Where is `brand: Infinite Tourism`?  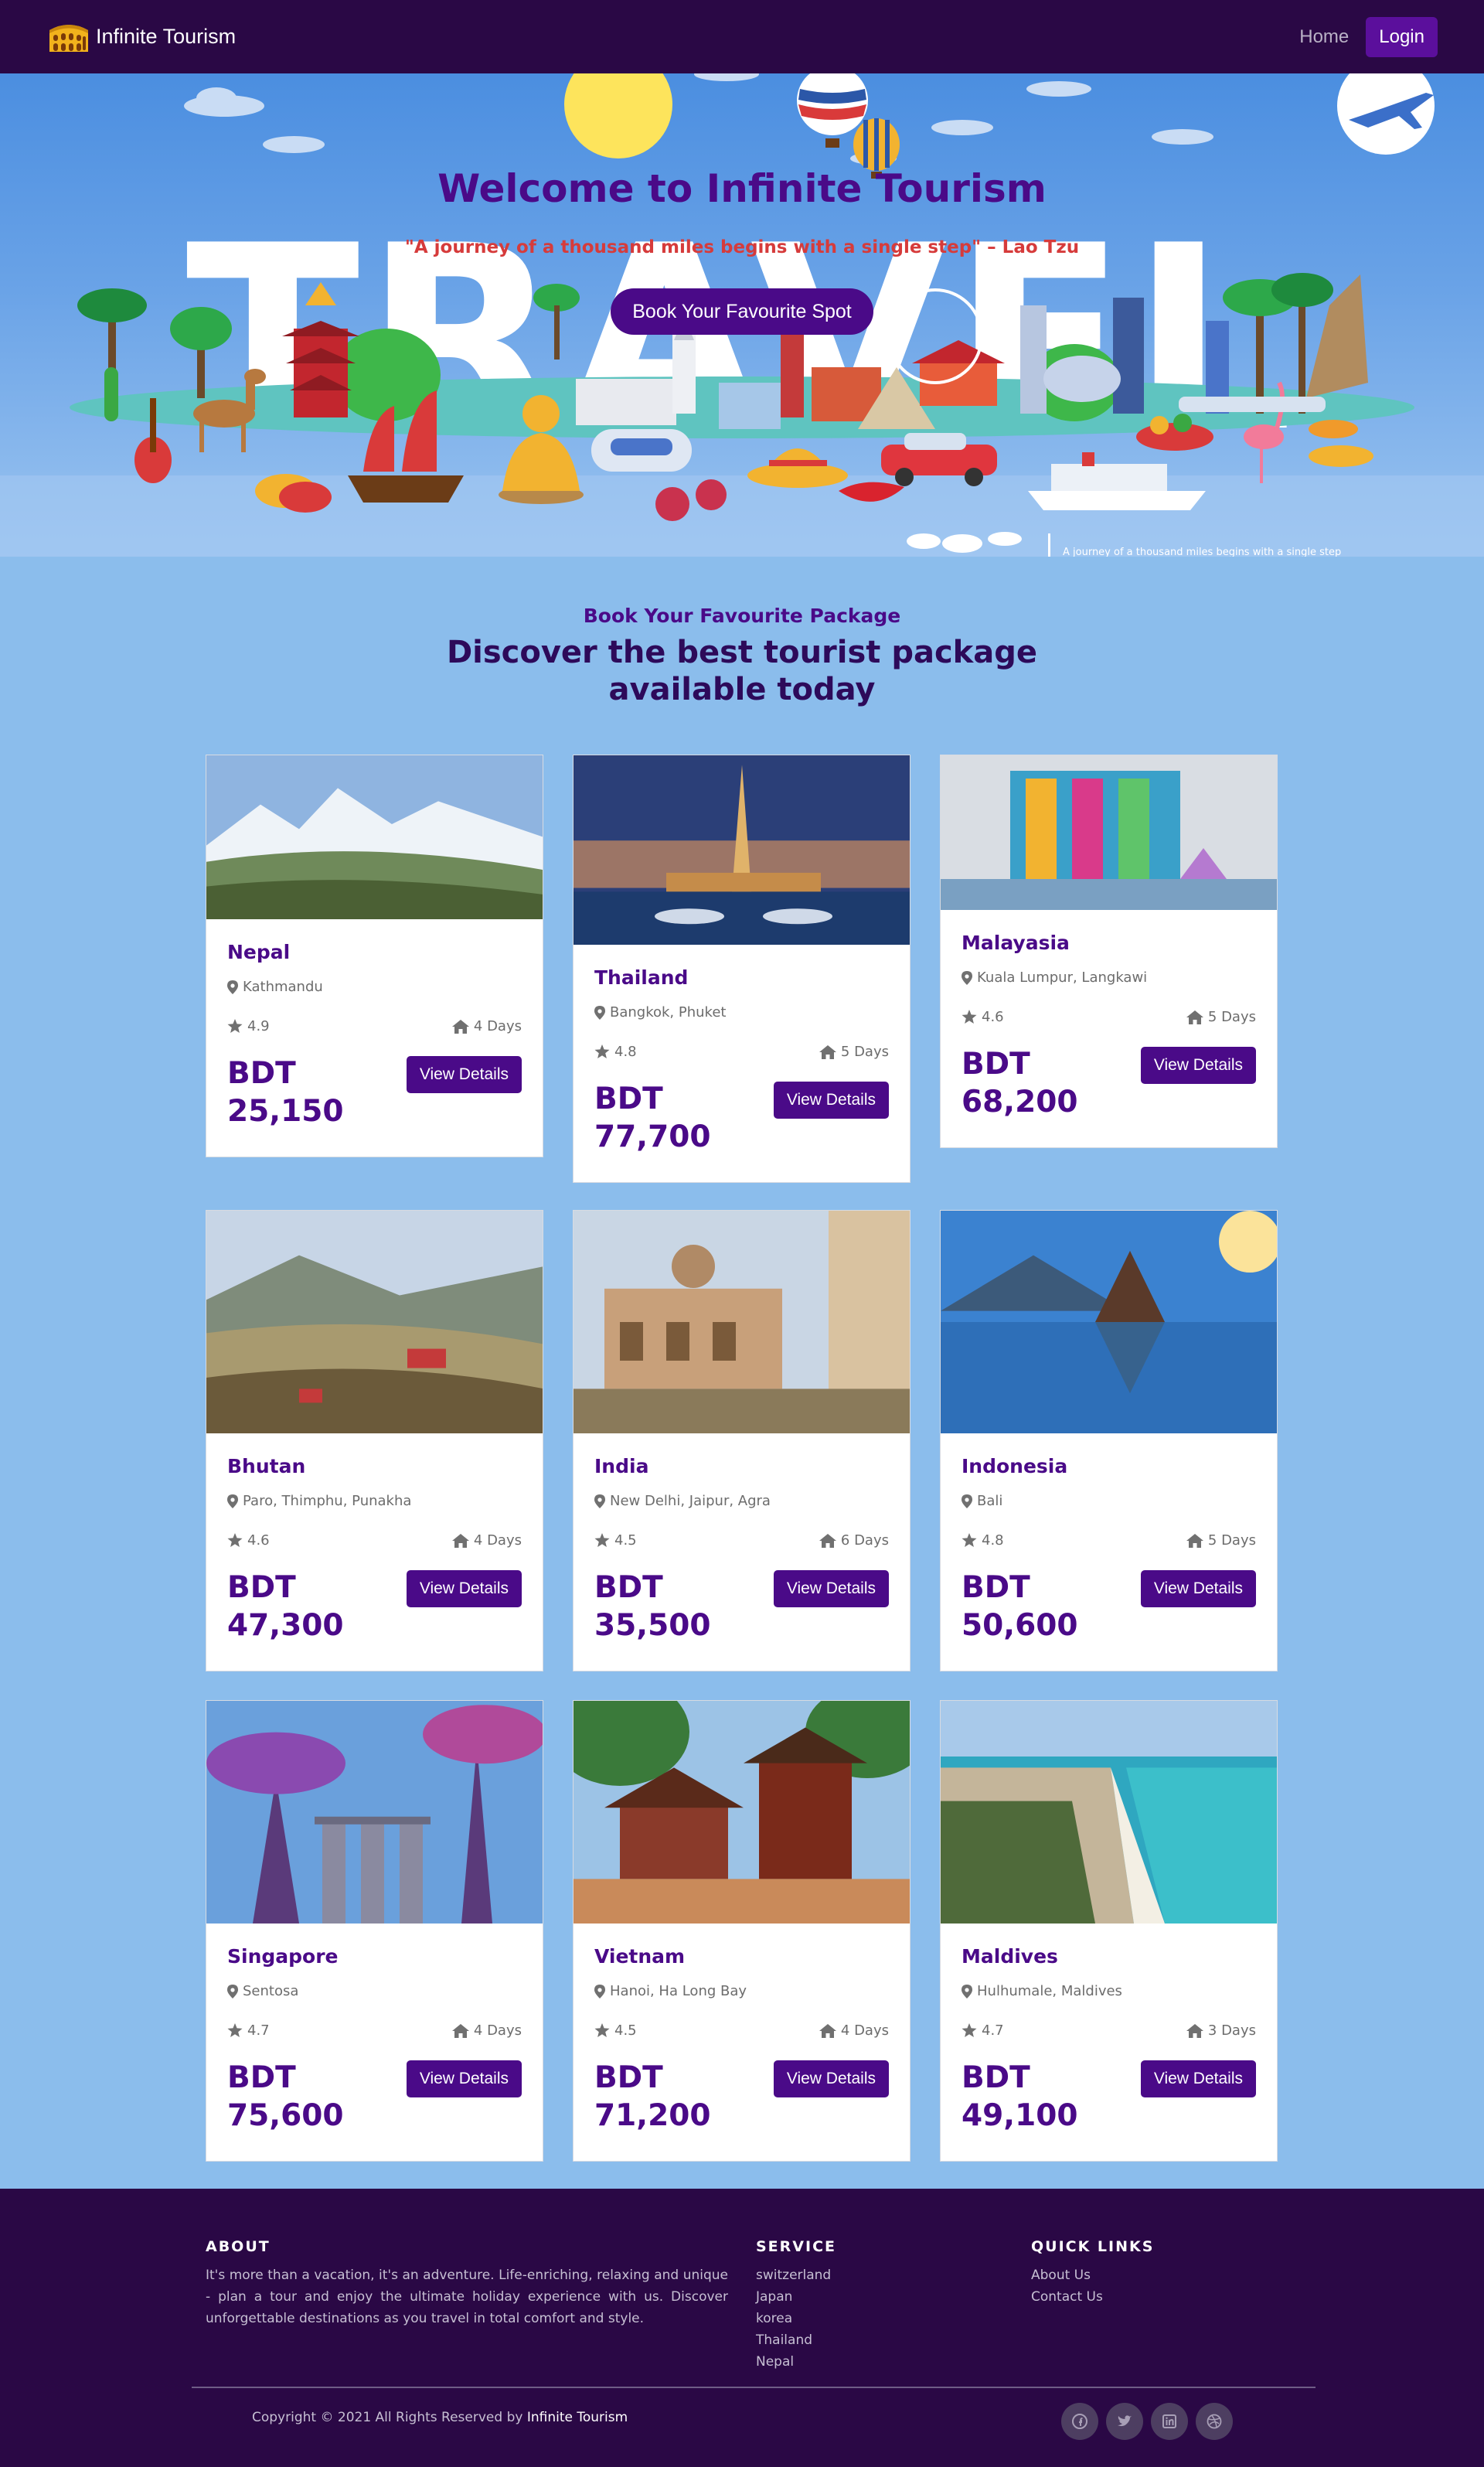
brand: Infinite Tourism is located at coordinates (141, 37).